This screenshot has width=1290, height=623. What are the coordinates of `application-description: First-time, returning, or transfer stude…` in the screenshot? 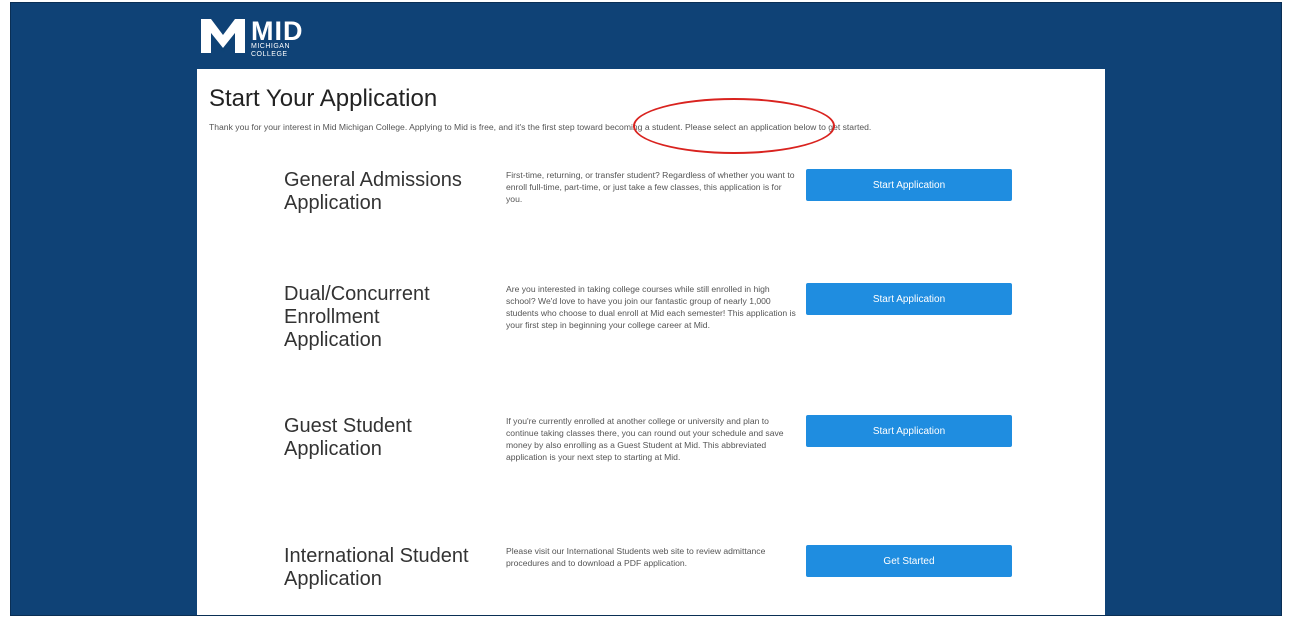 It's located at (650, 187).